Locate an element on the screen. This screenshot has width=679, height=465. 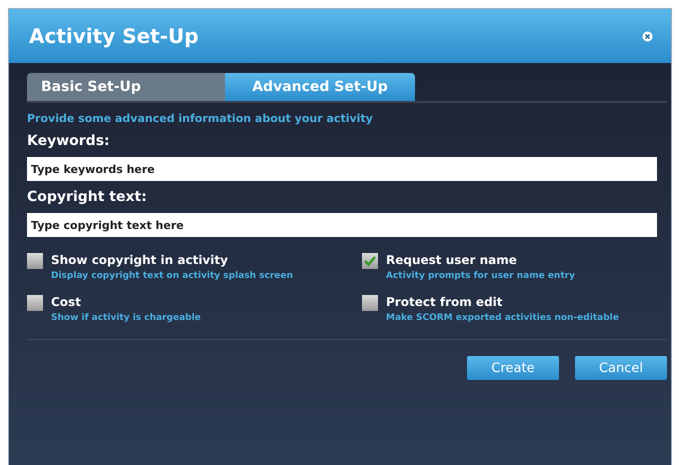
input-field: Type keywords here is located at coordinates (342, 169).